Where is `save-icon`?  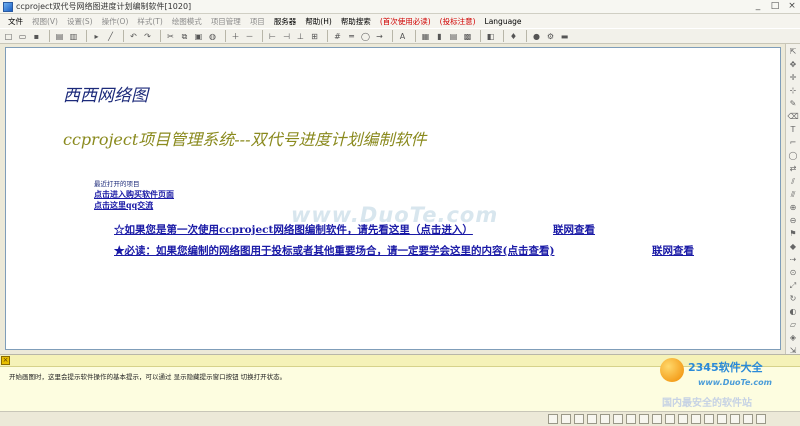
save-icon is located at coordinates (618, 419).